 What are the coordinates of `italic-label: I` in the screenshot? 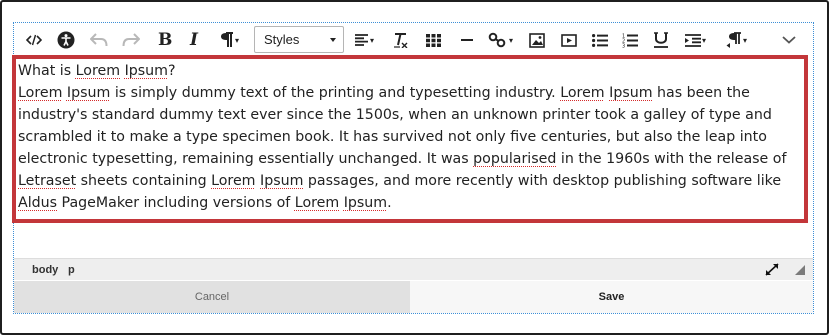 It's located at (194, 40).